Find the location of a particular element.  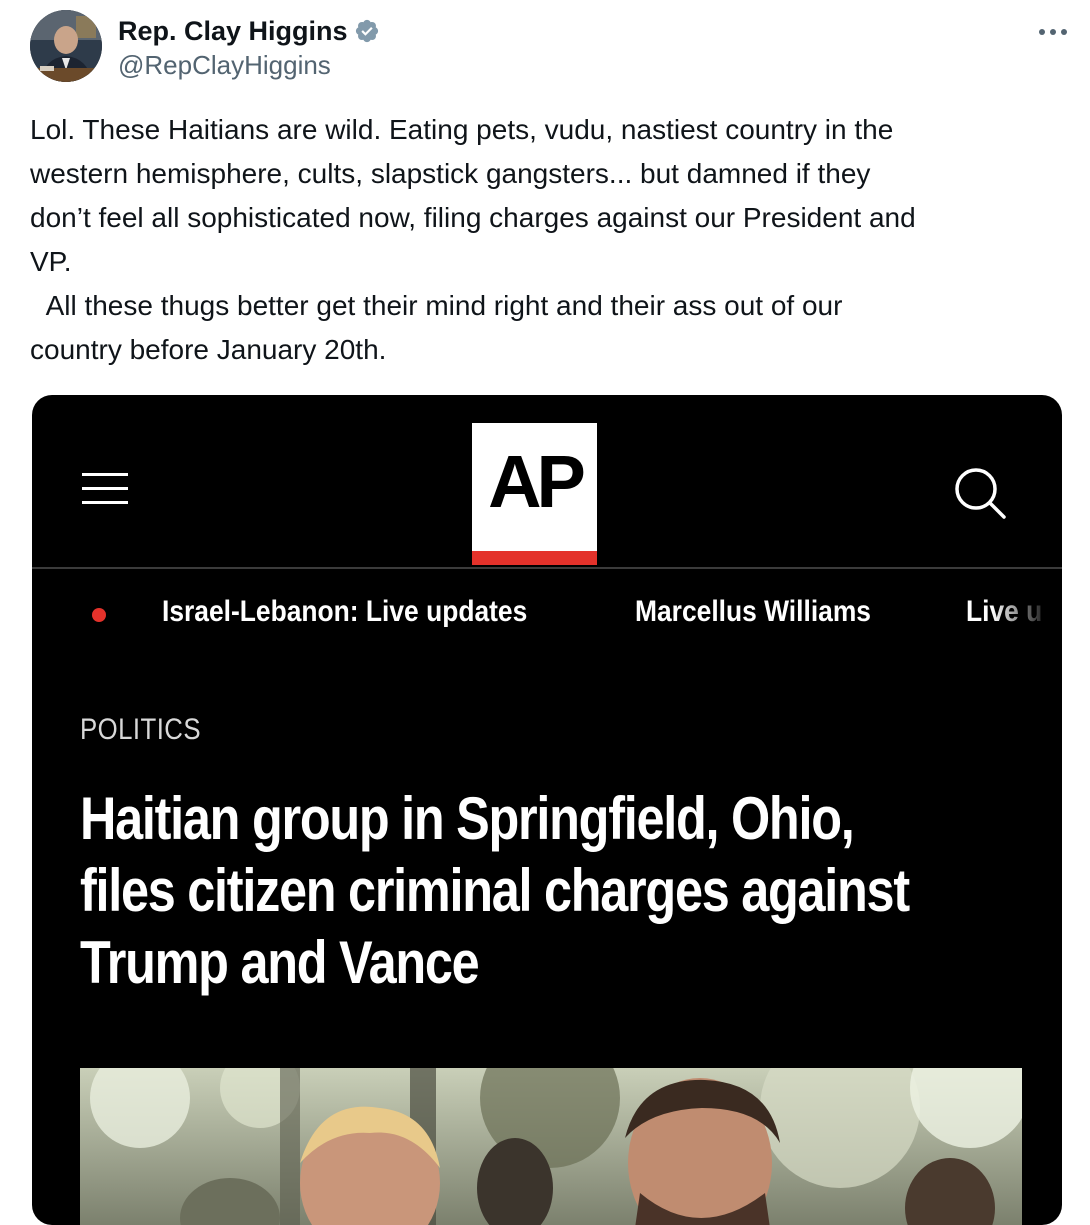

author-info: Rep. Clay Higgins @RepClayHiggins is located at coordinates (249, 47).